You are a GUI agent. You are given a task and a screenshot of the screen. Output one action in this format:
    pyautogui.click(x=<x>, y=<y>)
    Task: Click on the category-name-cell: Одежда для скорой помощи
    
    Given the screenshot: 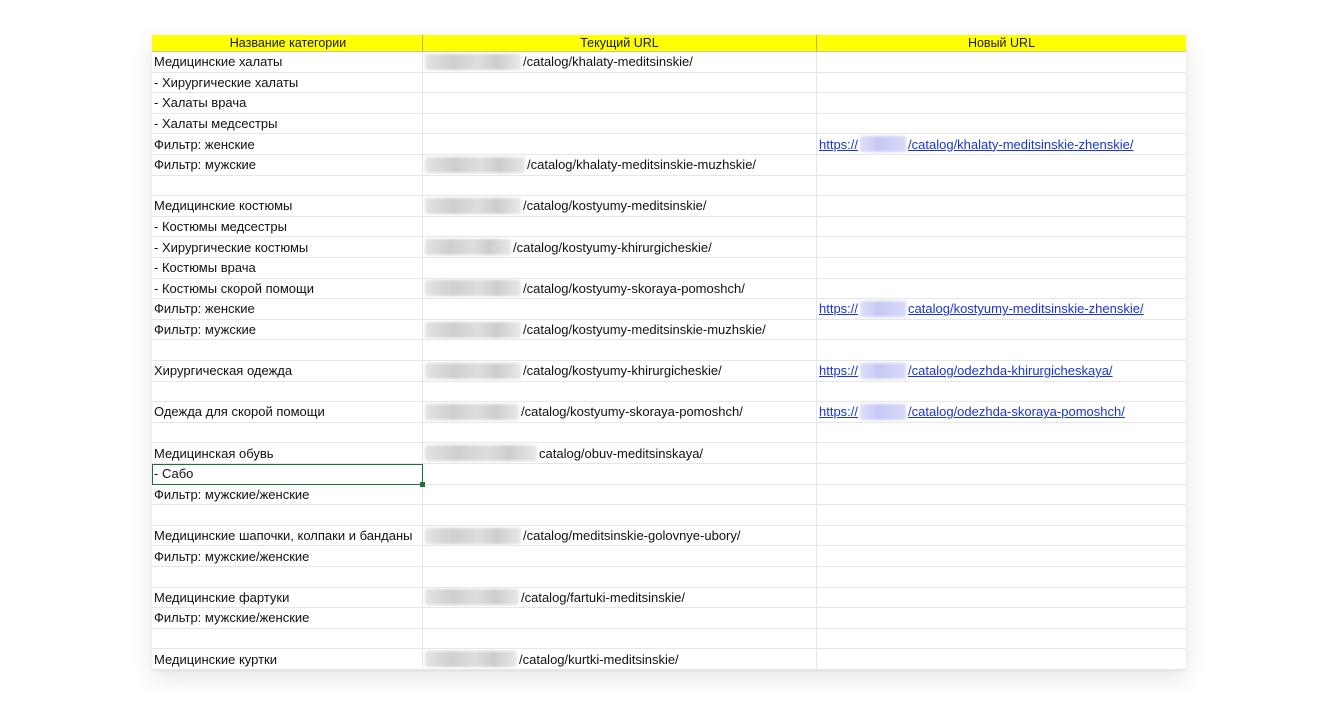 What is the action you would take?
    pyautogui.click(x=287, y=412)
    